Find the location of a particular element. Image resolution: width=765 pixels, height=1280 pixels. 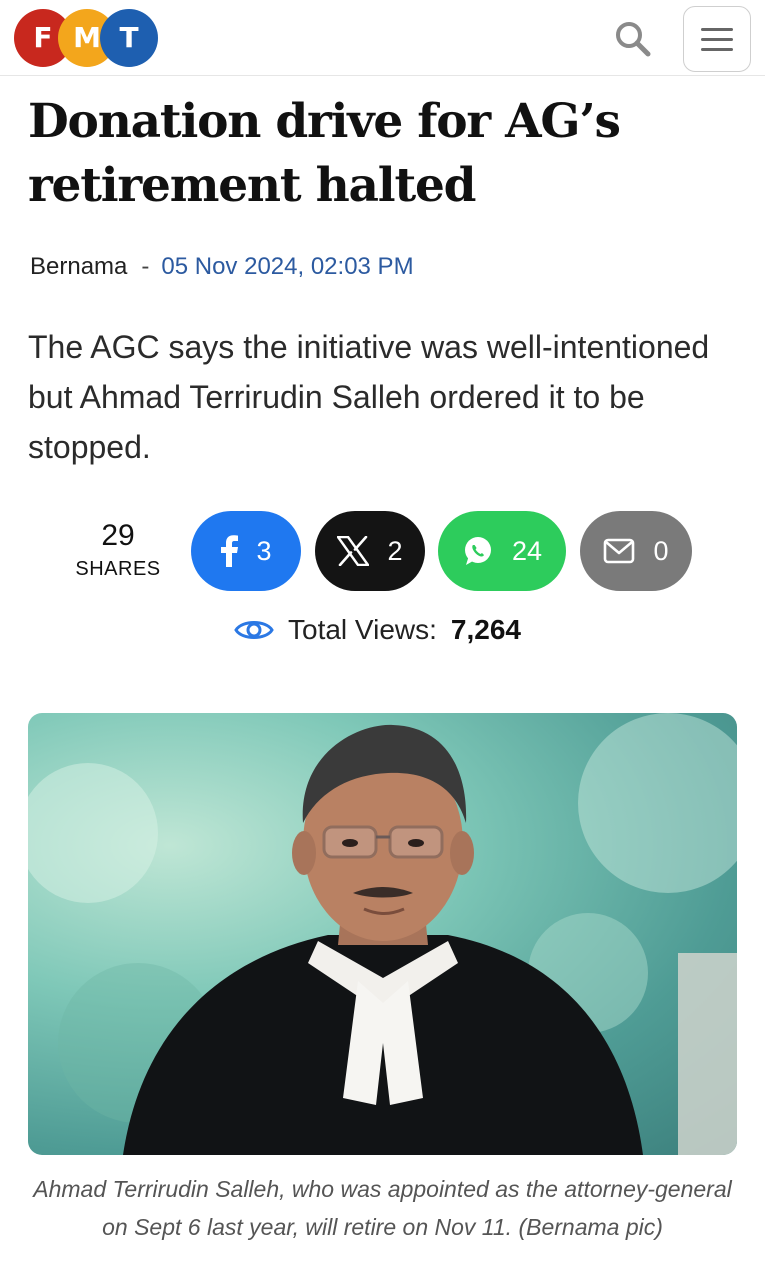

search-icon is located at coordinates (633, 39).